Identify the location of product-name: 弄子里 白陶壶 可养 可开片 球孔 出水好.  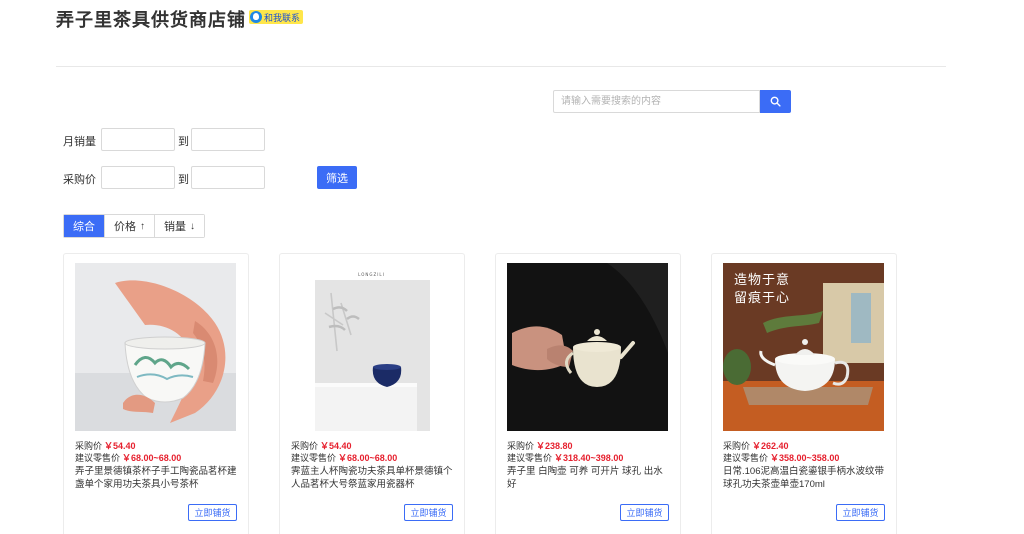
(589, 478).